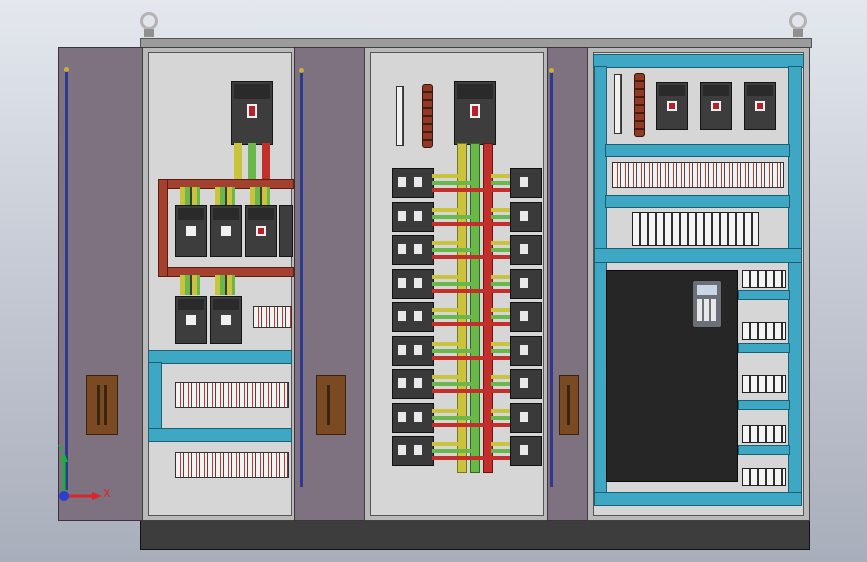 This screenshot has width=867, height=562. What do you see at coordinates (301, 279) in the screenshot?
I see `door-middle-hinge` at bounding box center [301, 279].